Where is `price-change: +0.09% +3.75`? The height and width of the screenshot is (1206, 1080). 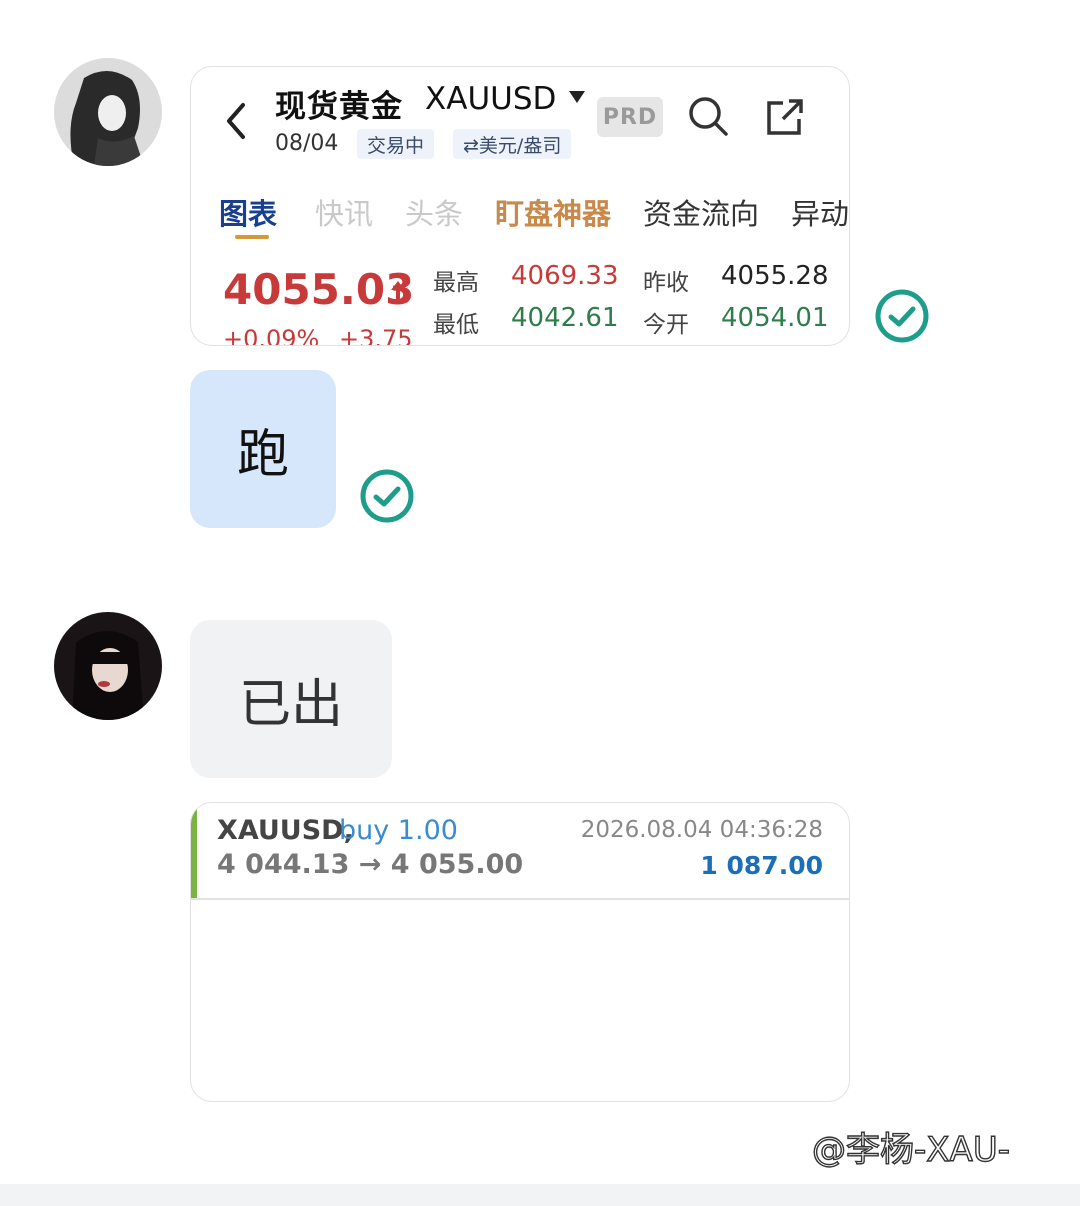 price-change: +0.09% +3.75 is located at coordinates (318, 335).